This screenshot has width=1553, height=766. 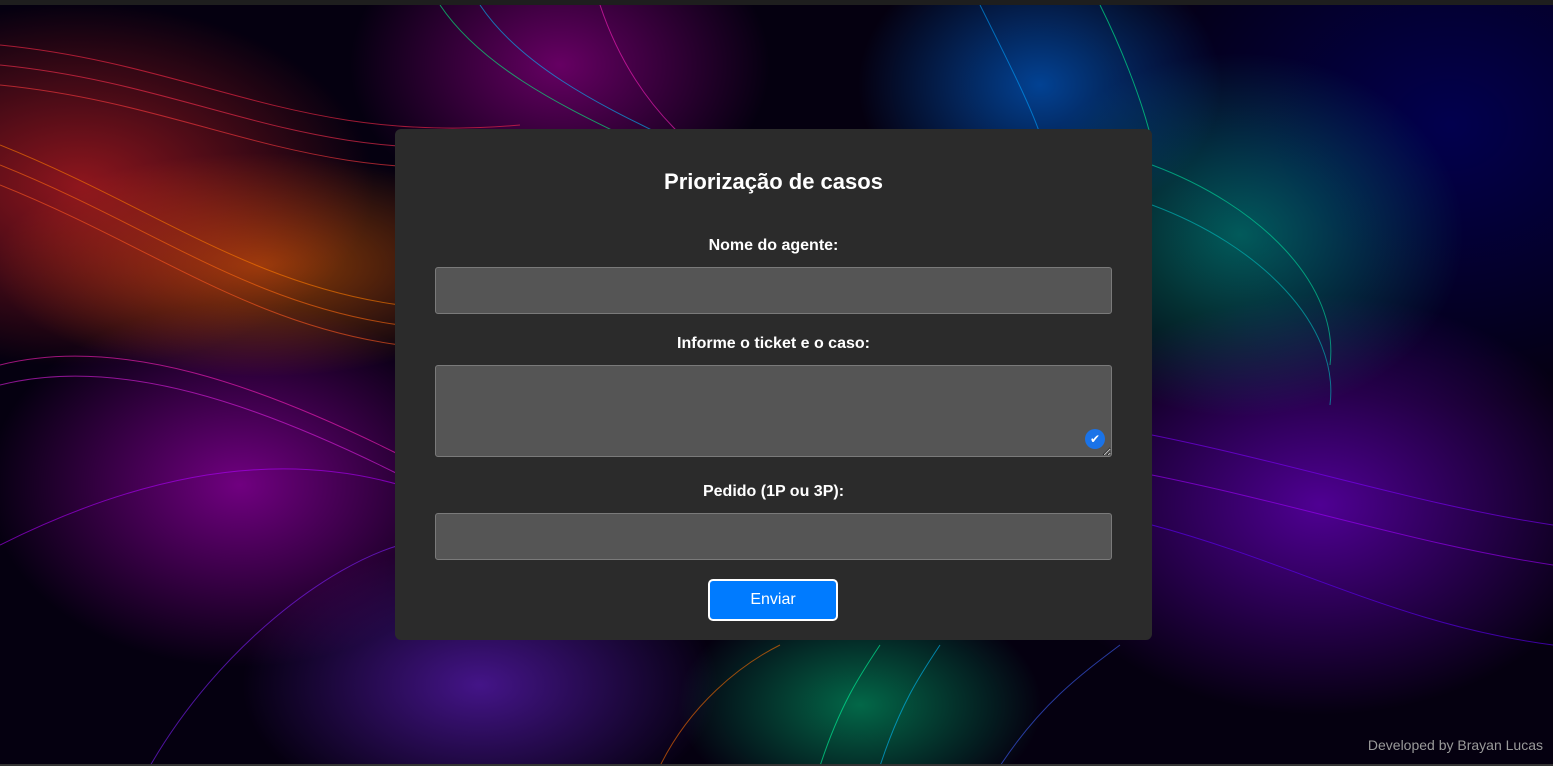 I want to click on order-type-input, so click(x=773, y=536).